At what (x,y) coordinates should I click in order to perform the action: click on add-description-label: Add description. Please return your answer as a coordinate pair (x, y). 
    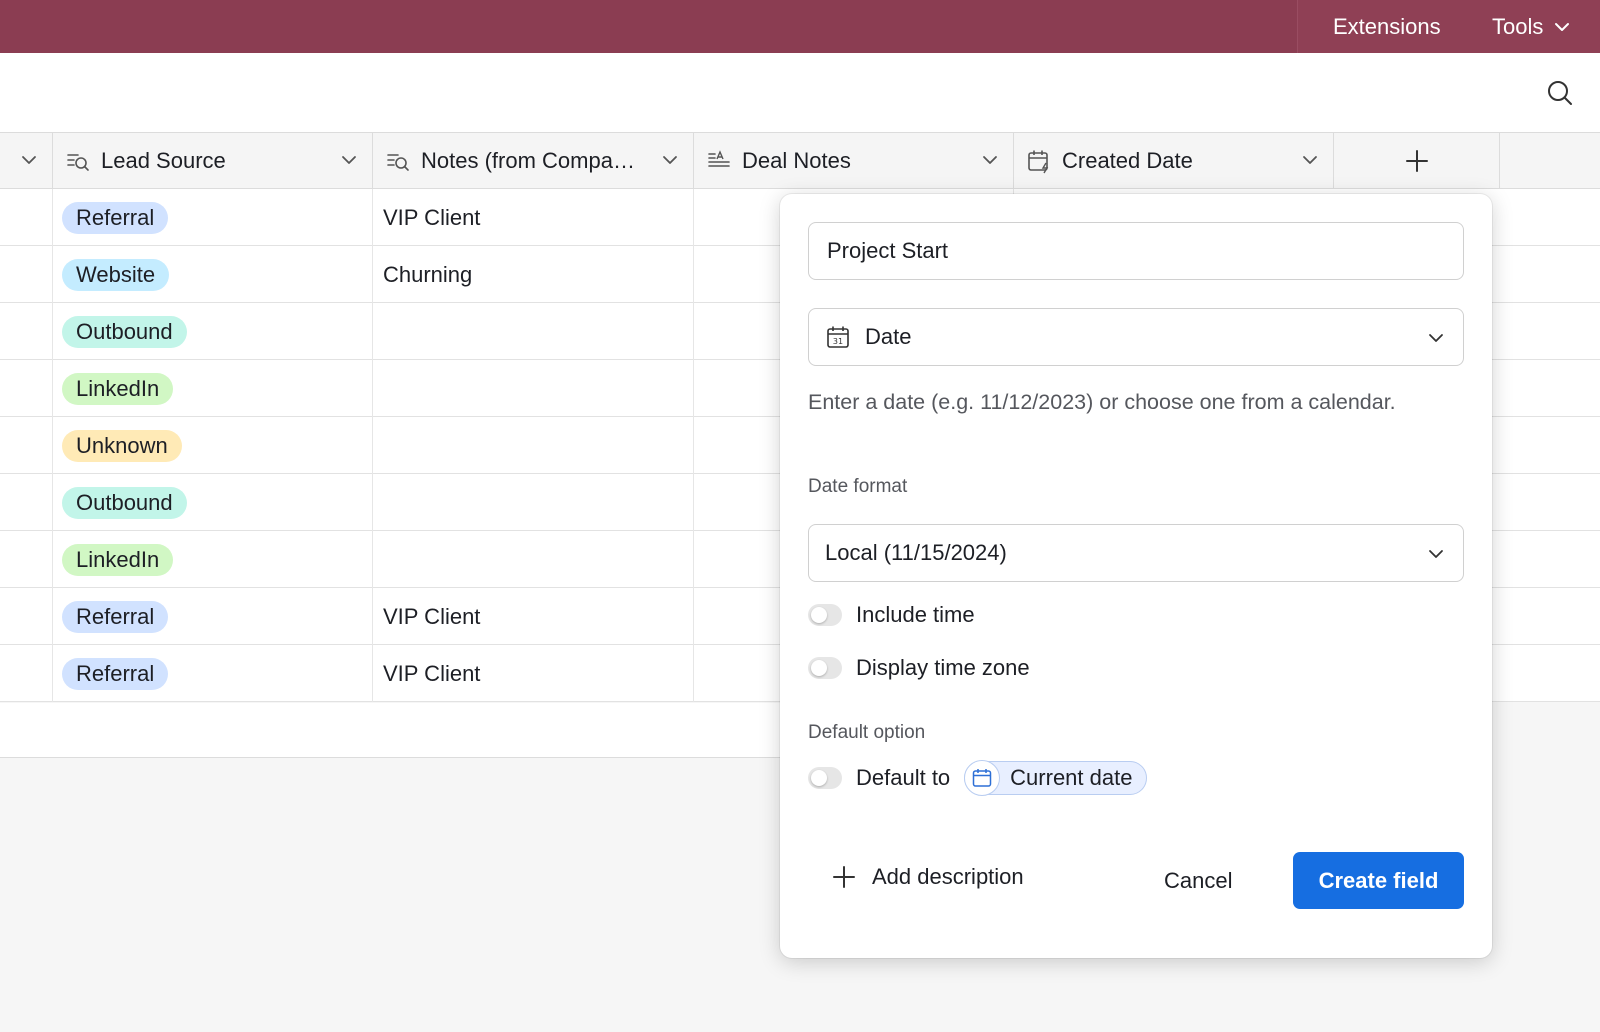
    Looking at the image, I should click on (948, 876).